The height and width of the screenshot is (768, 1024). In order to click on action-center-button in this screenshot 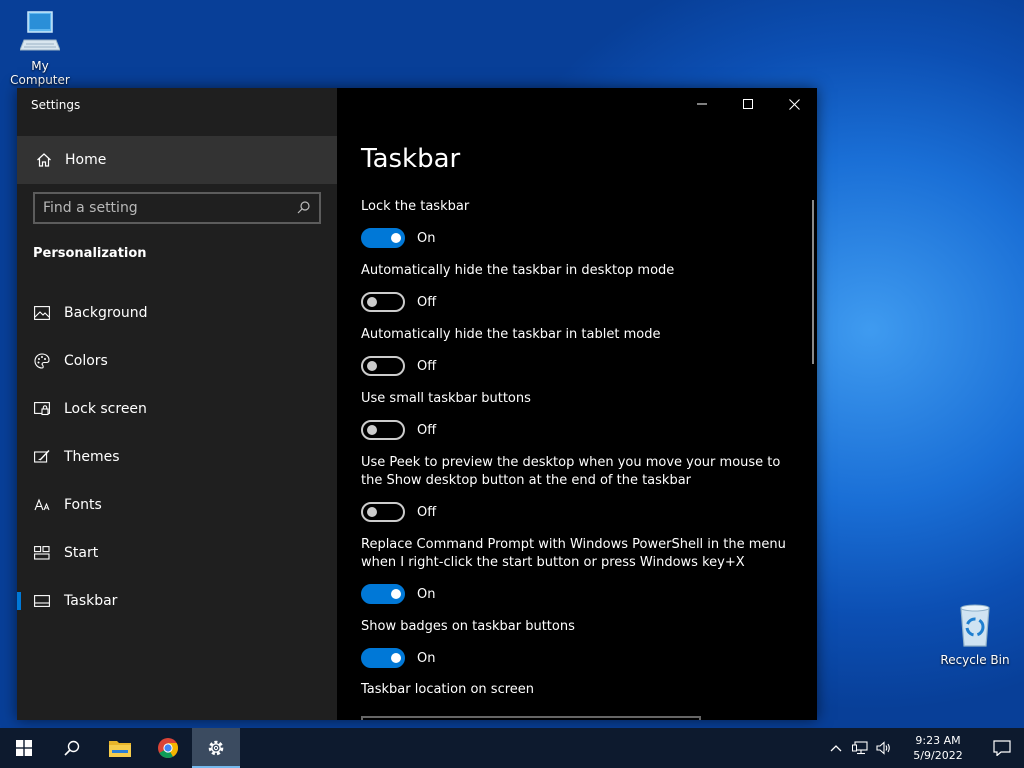, I will do `click(1002, 748)`.